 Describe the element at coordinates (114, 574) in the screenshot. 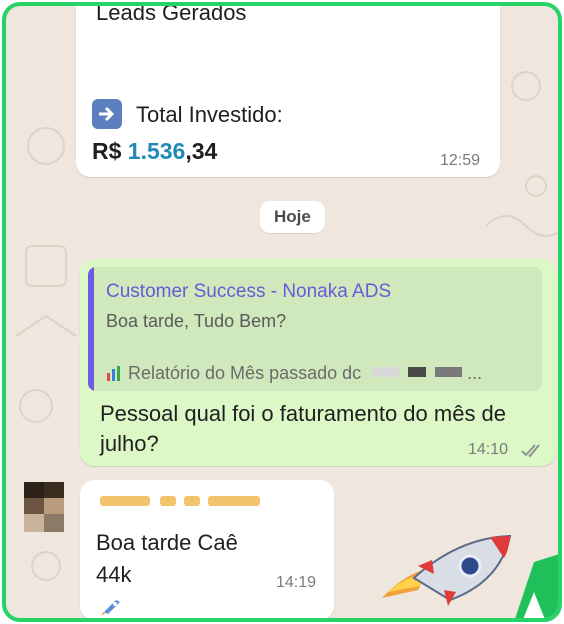

I see `incoming-text-line2: 44k` at that location.